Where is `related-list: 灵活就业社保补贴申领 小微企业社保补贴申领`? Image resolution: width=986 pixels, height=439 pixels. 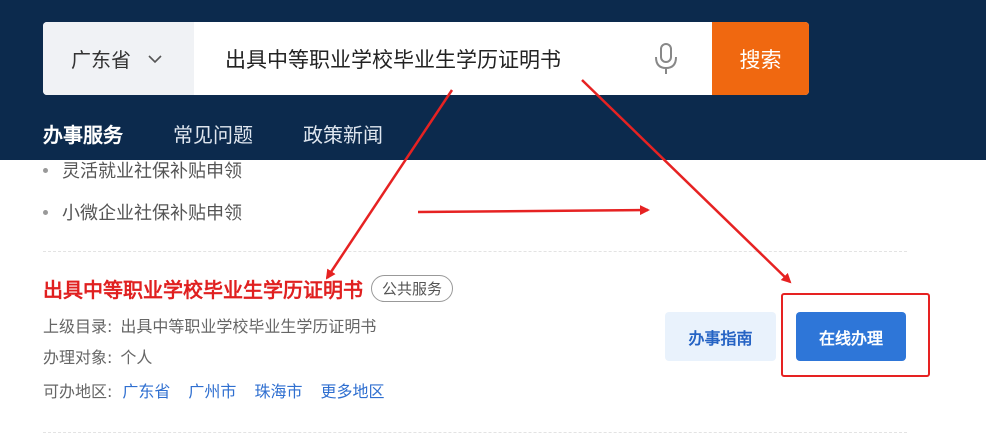
related-list: 灵活就业社保补贴申领 小微企业社保补贴申领 is located at coordinates (142, 198).